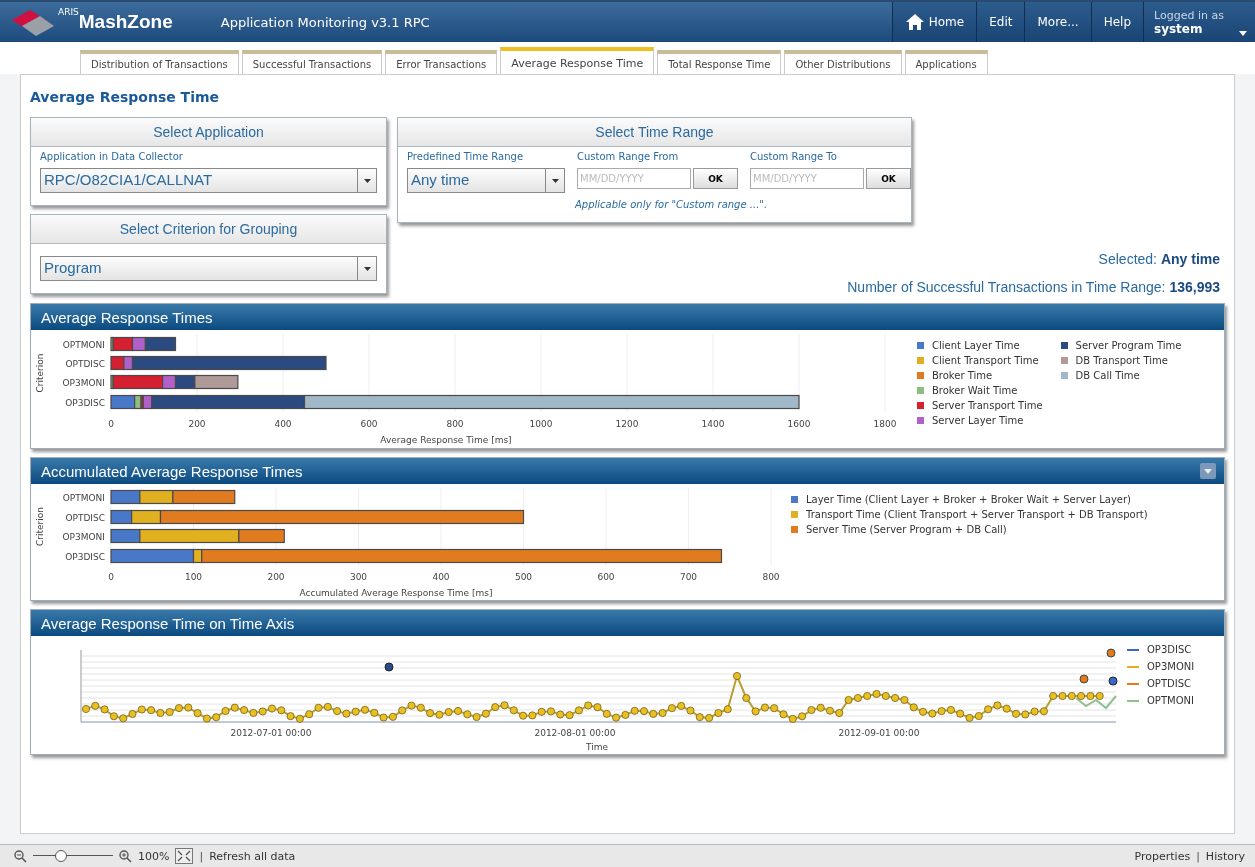 Image resolution: width=1255 pixels, height=867 pixels. I want to click on dropdown-icon, so click(1208, 471).